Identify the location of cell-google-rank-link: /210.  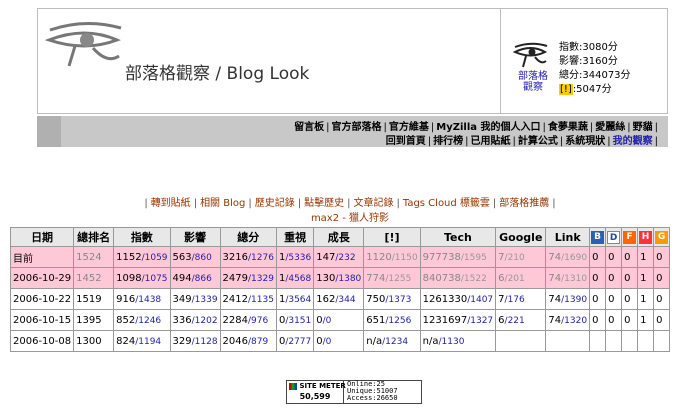
(515, 258).